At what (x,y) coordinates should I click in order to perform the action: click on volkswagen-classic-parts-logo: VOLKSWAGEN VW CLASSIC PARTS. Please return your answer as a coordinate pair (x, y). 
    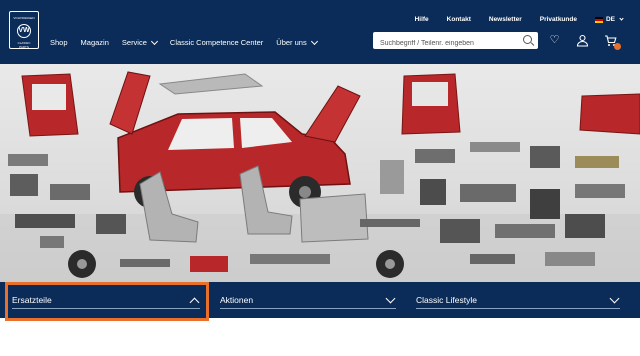
    Looking at the image, I should click on (24, 30).